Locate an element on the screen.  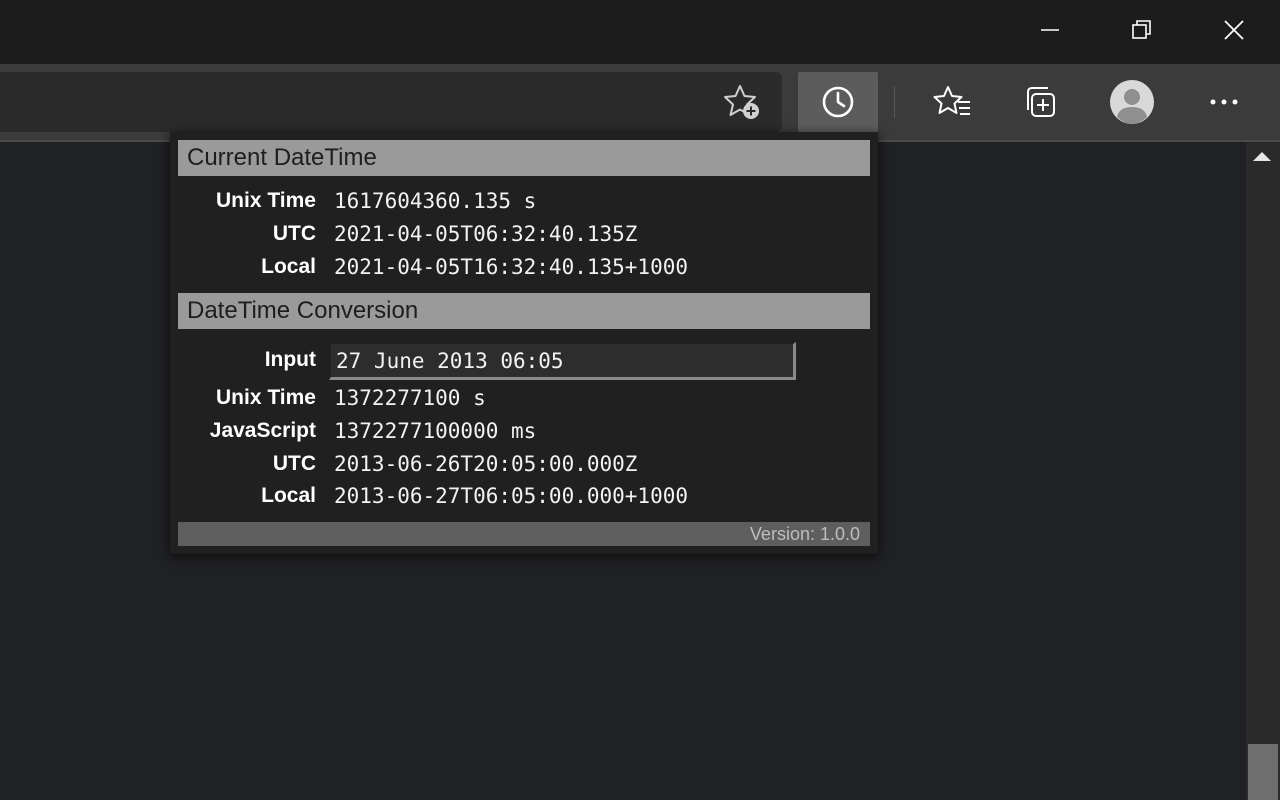
address-bar is located at coordinates (391, 102).